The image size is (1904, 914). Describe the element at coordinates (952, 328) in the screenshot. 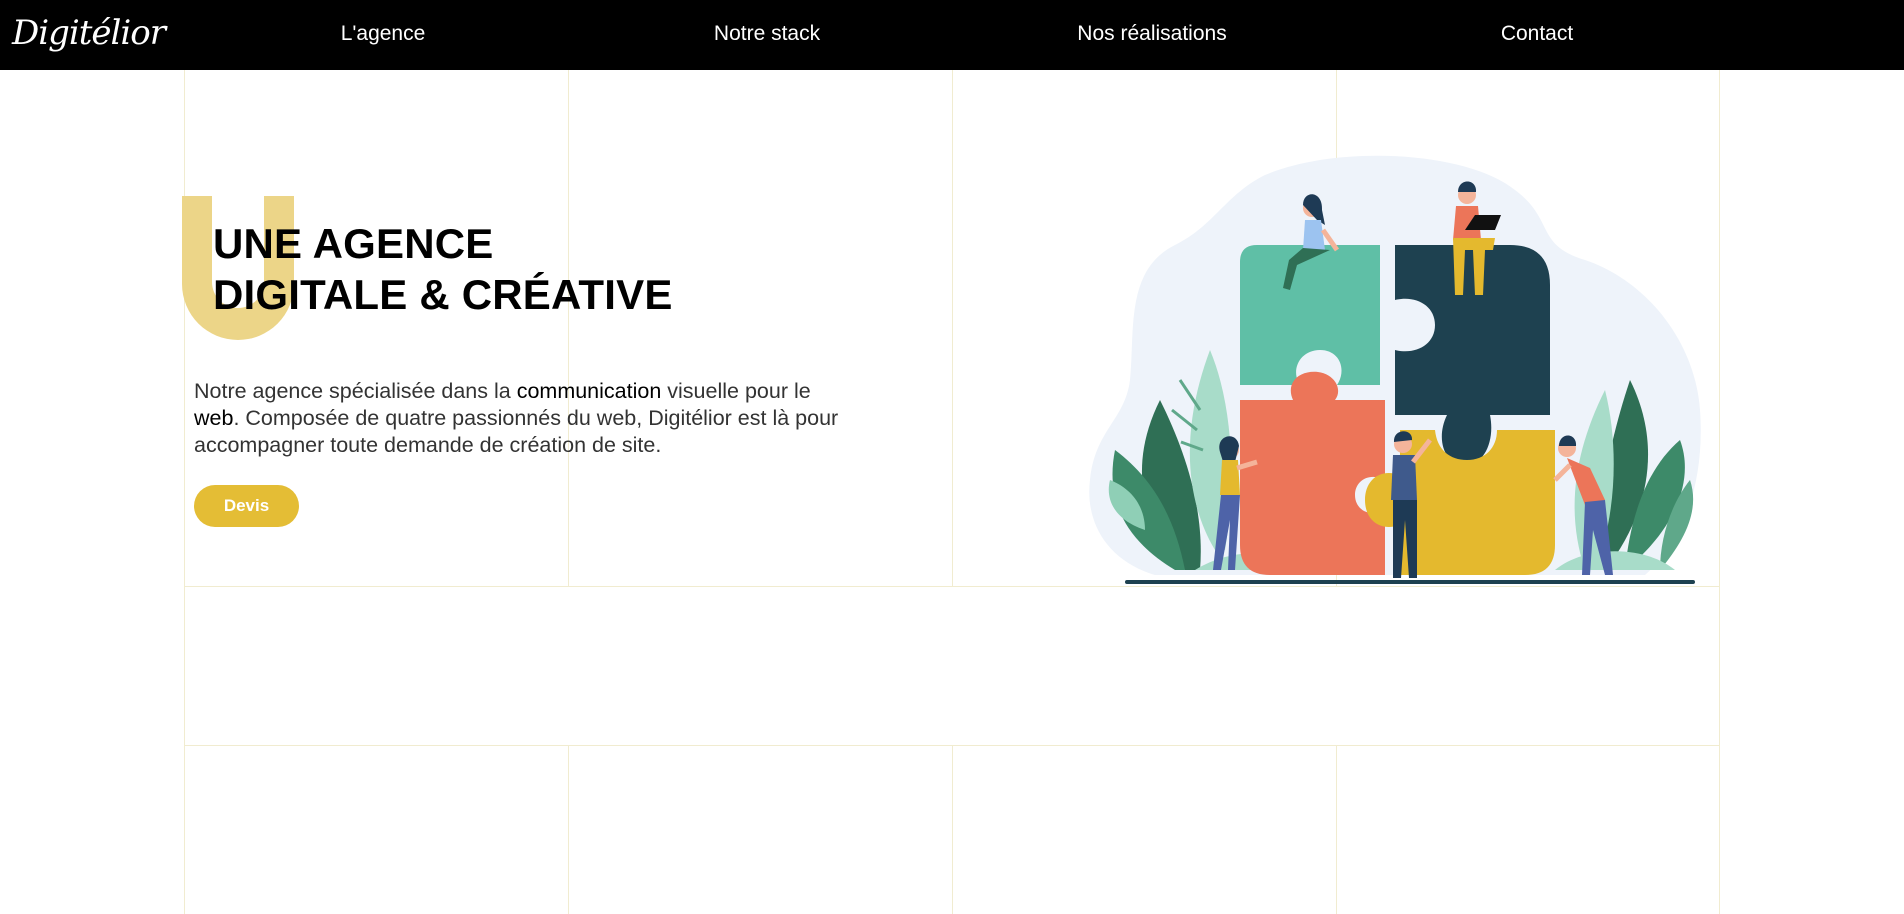

I see `grid-line-v3` at that location.